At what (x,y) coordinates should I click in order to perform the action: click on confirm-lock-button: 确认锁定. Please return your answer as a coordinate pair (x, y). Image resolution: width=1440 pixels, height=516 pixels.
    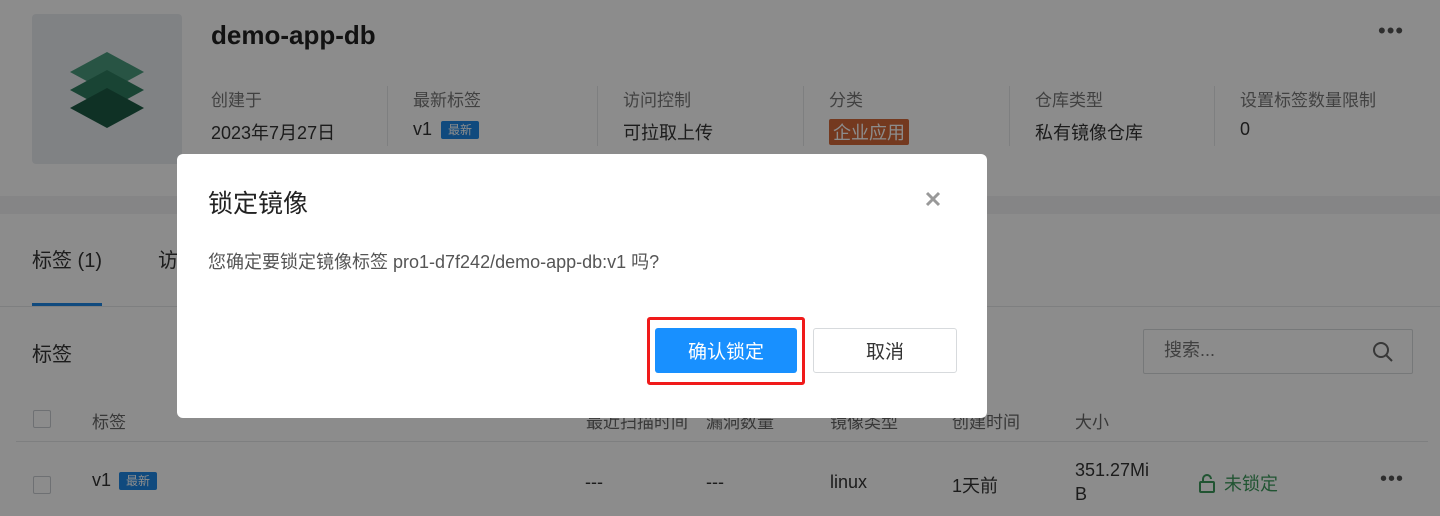
    Looking at the image, I should click on (726, 350).